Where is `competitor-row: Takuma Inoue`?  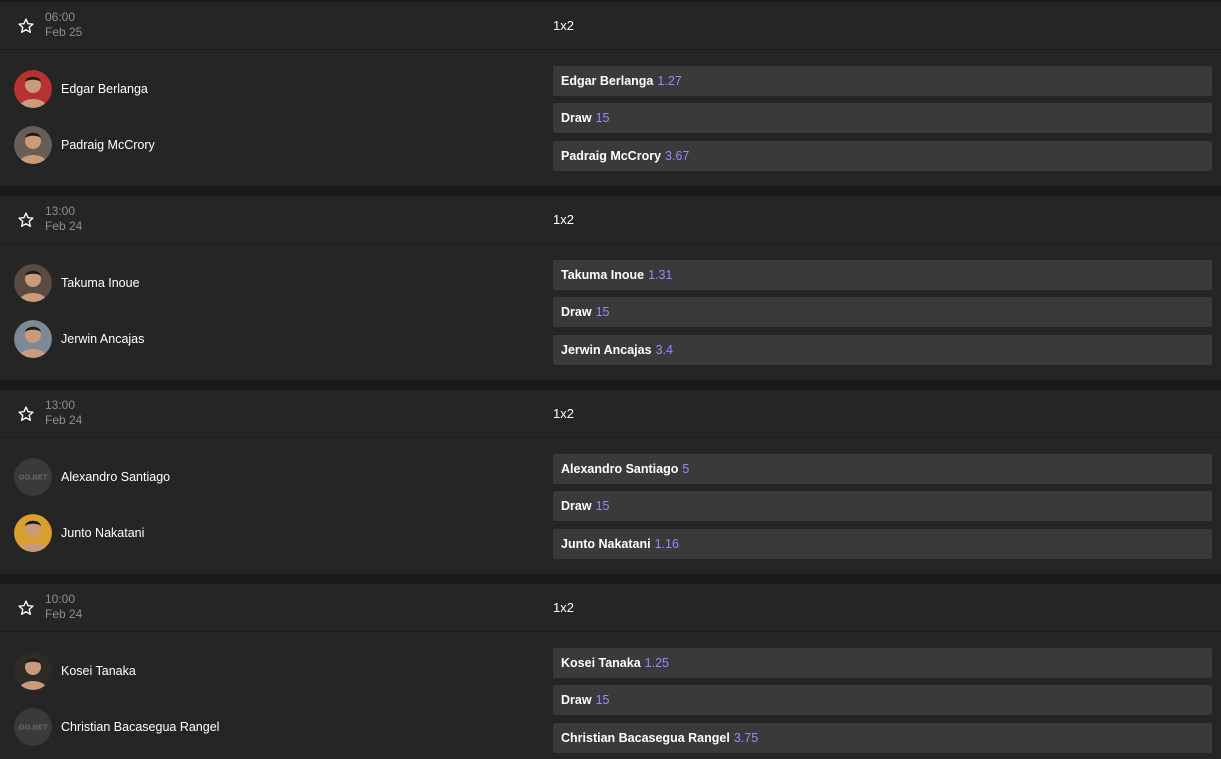 competitor-row: Takuma Inoue is located at coordinates (77, 283).